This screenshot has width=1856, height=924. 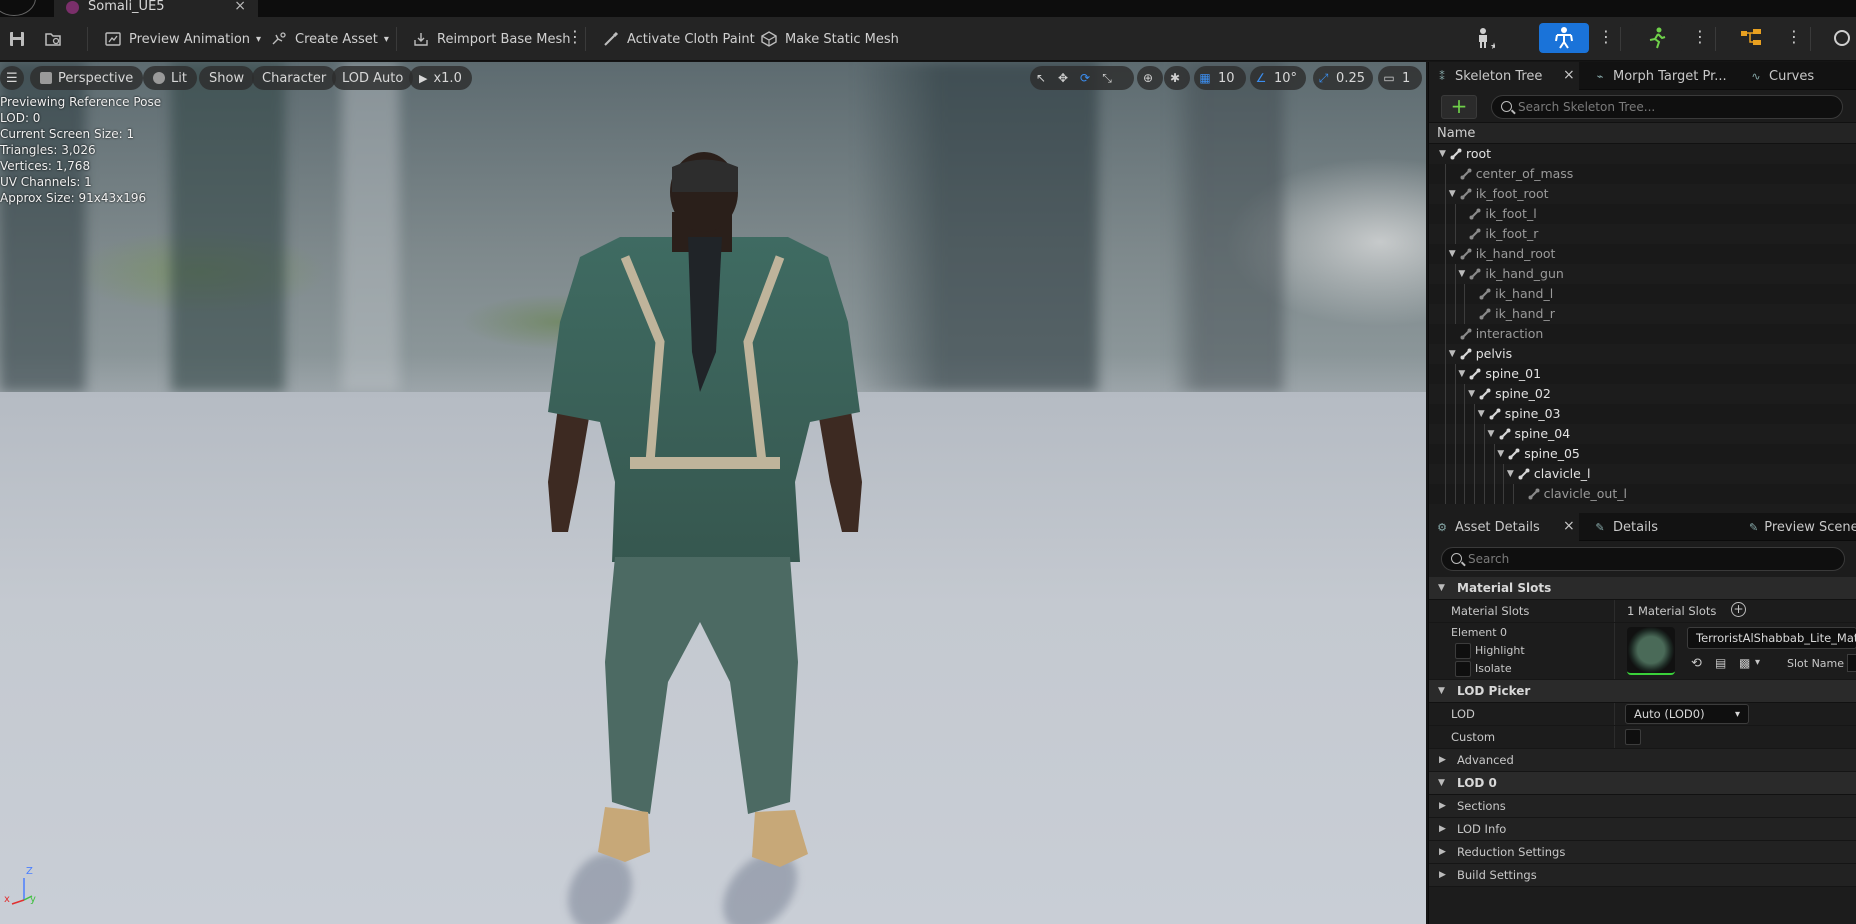 I want to click on checker-icon: ▩, so click(x=1744, y=663).